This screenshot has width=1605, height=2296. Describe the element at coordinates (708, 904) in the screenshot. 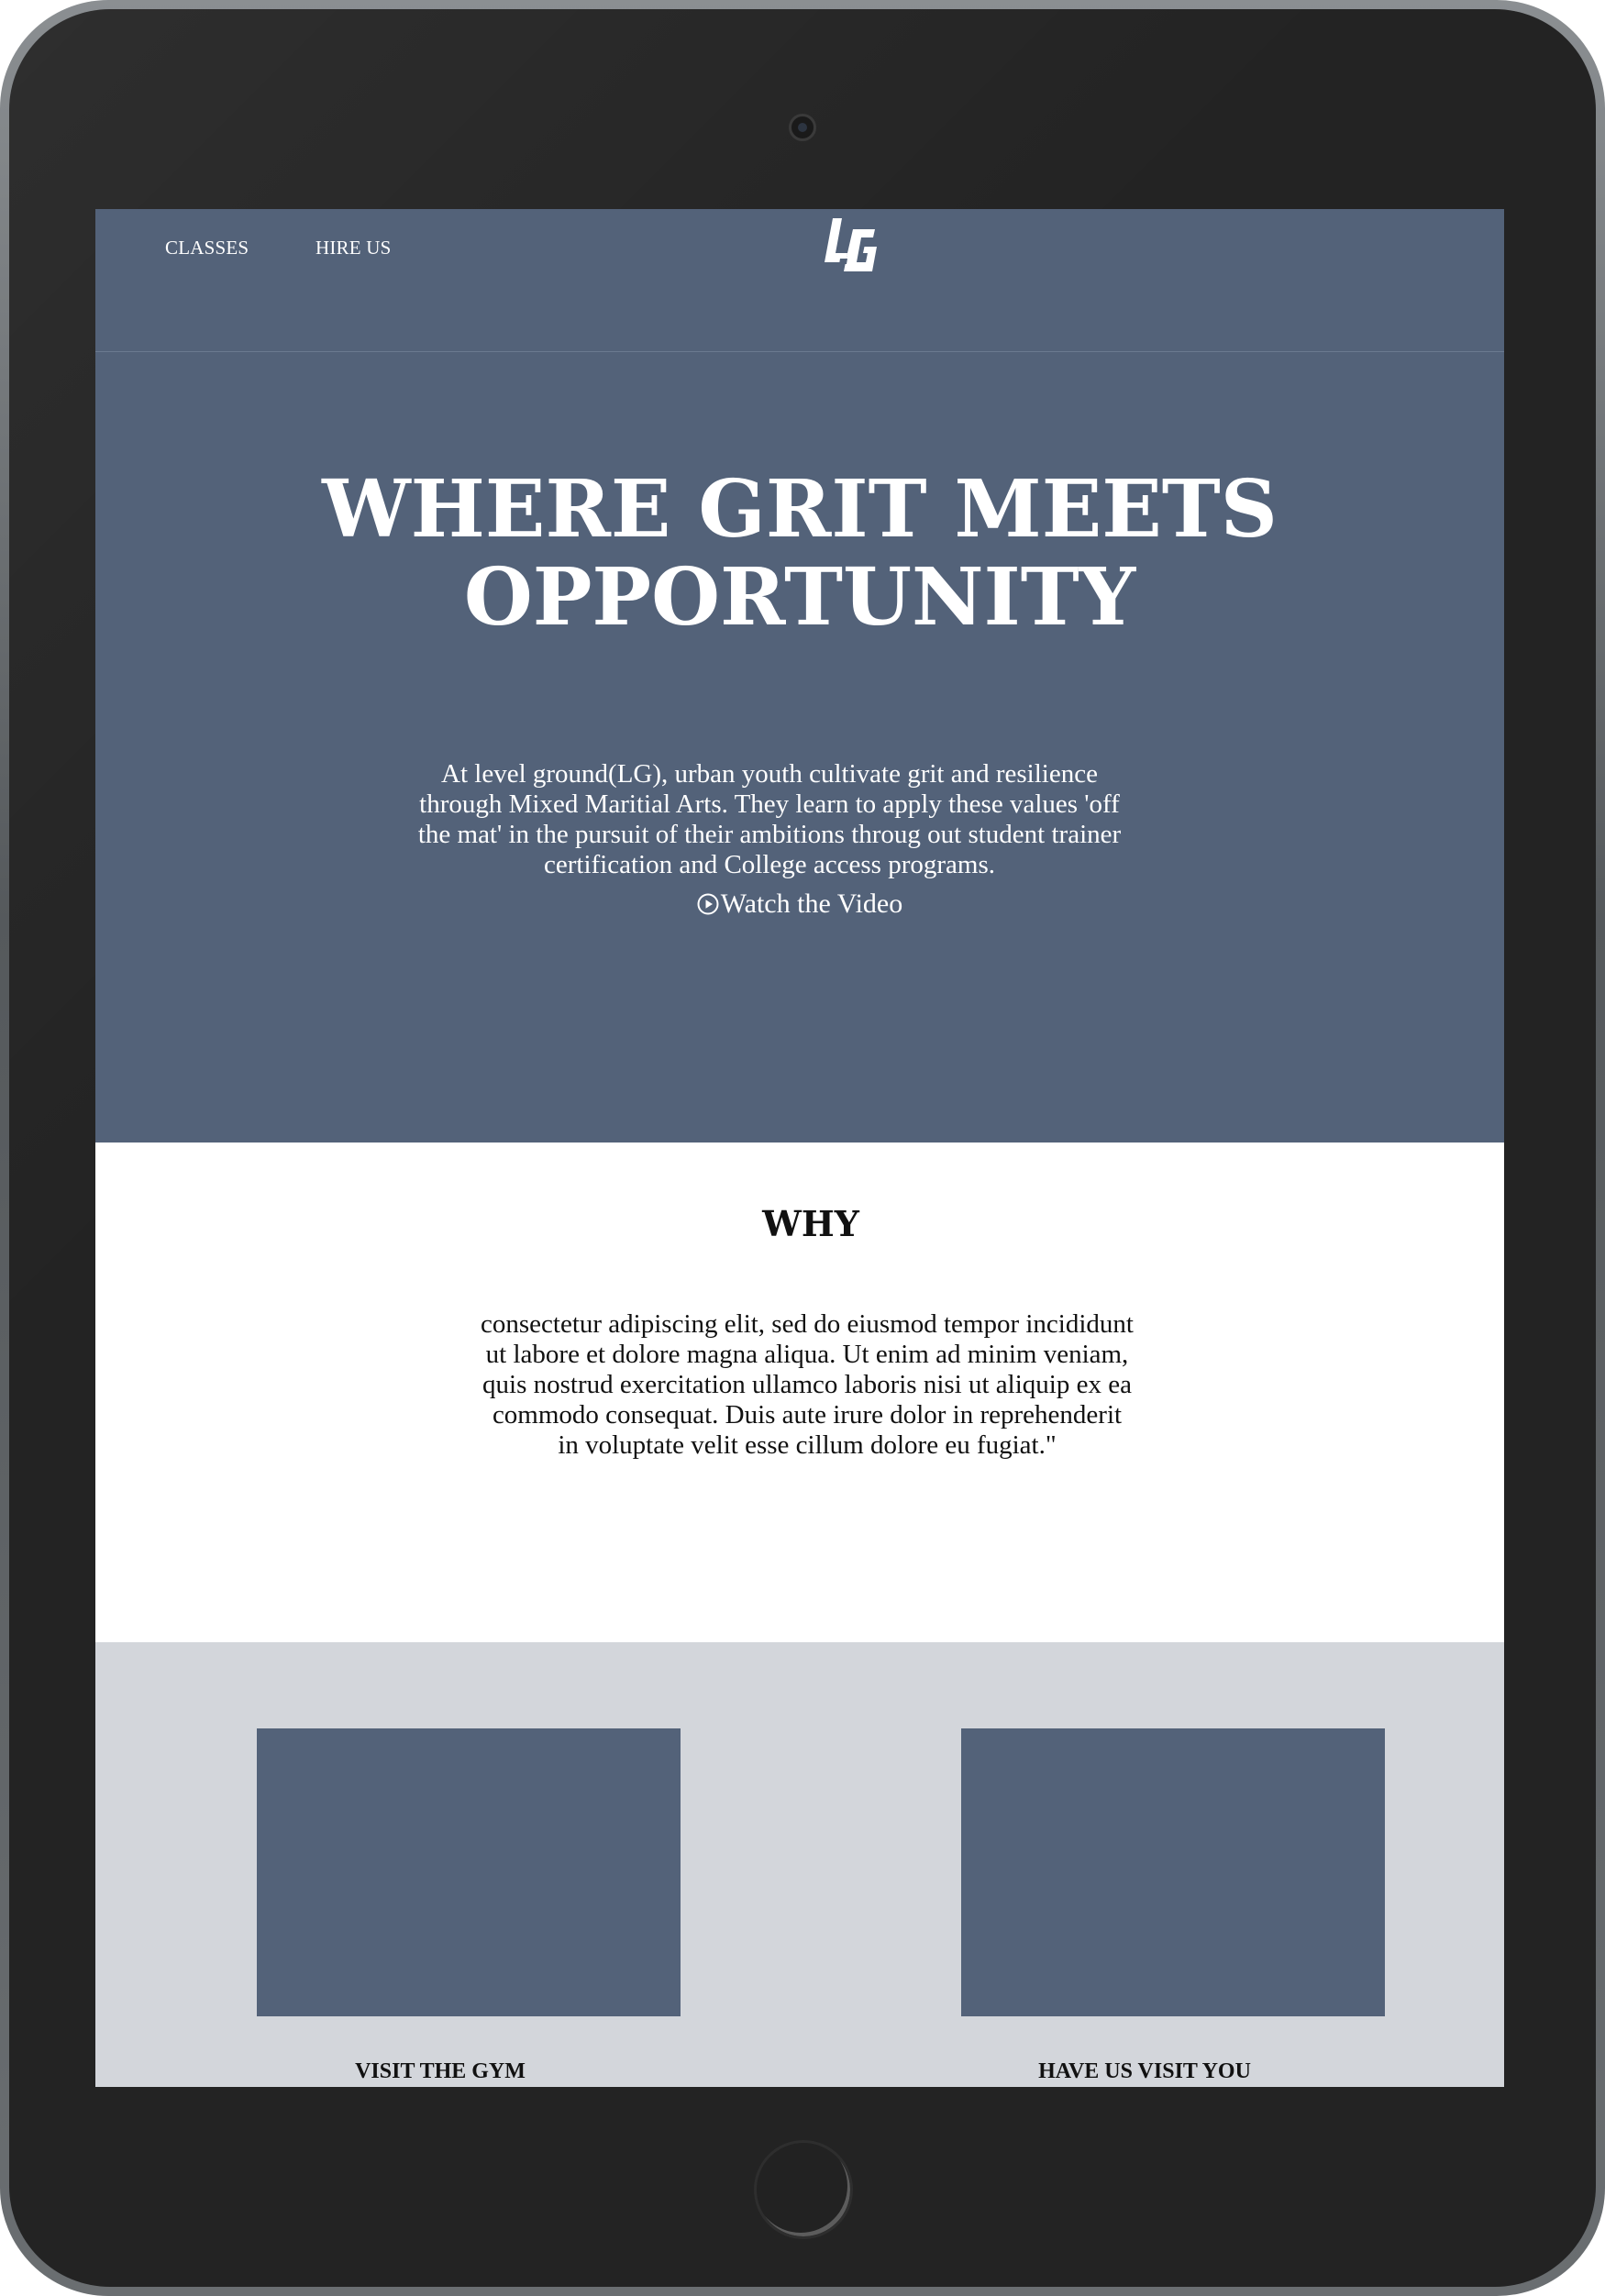

I see `play-circle-icon` at that location.